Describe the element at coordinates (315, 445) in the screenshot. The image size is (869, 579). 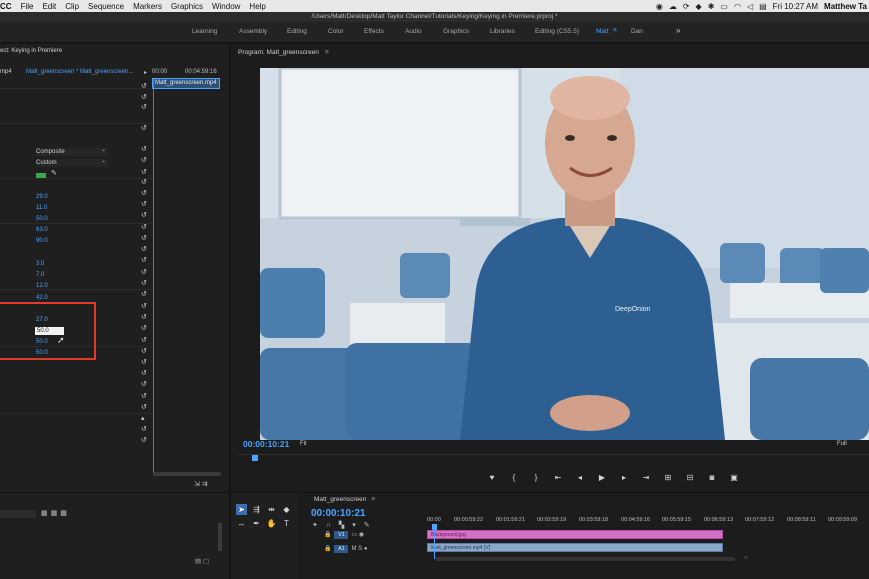
I see `zoom-dropdown: Fit` at that location.